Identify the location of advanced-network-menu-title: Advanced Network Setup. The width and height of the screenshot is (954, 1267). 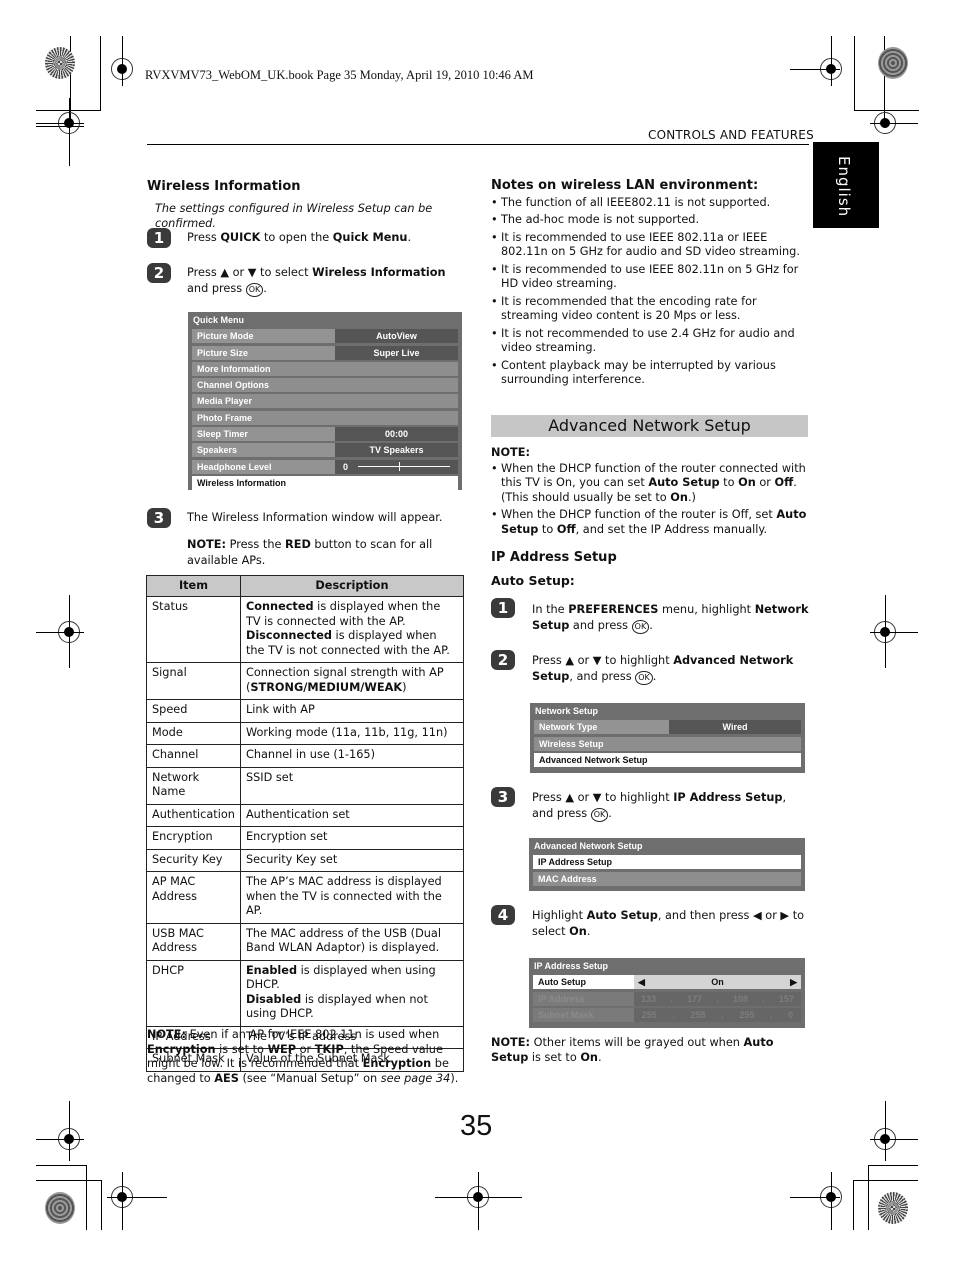
(588, 846).